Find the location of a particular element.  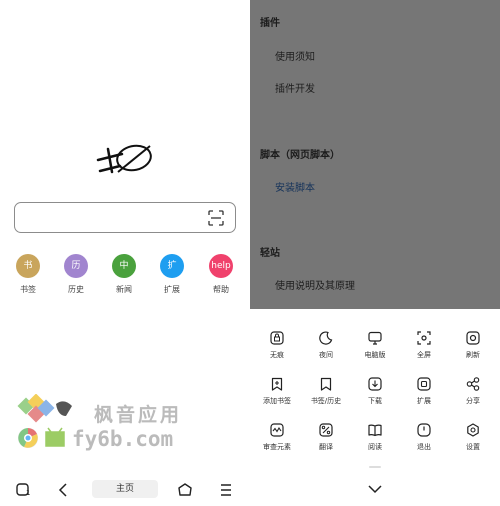

chevron-down-icon is located at coordinates (375, 489).